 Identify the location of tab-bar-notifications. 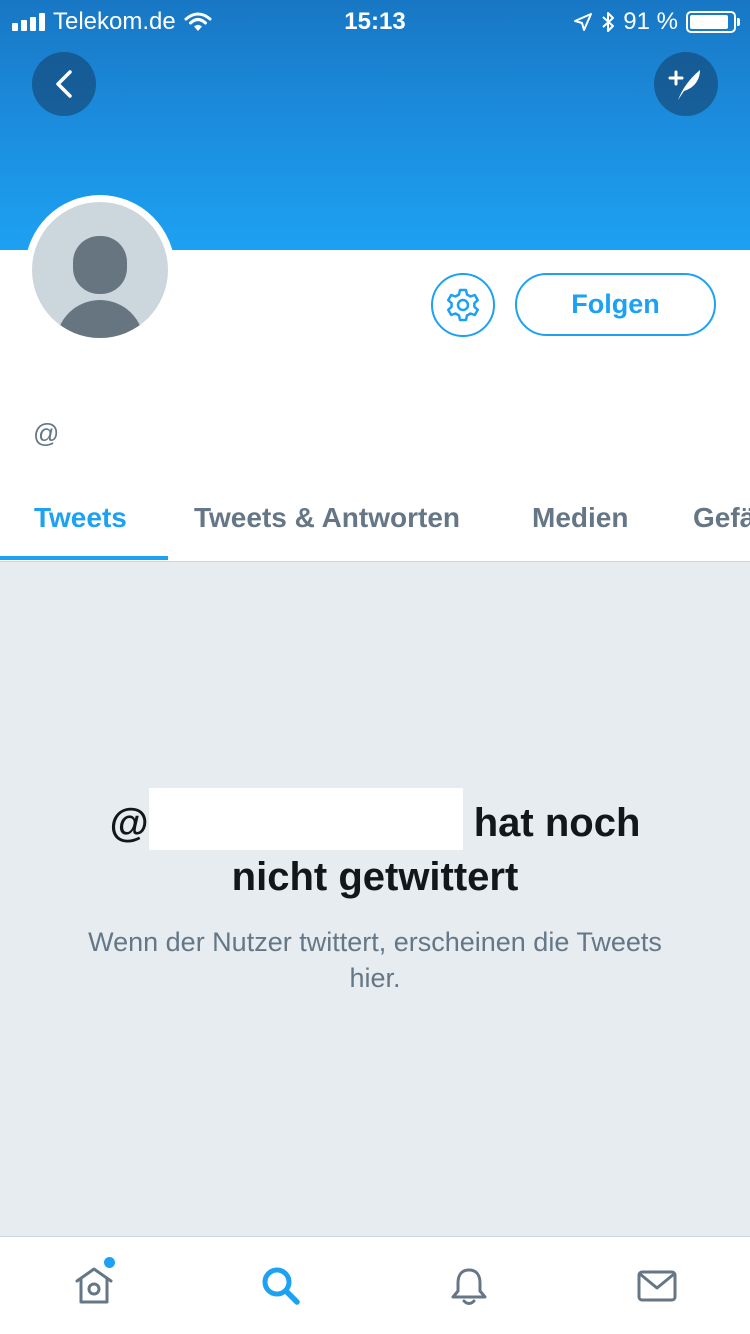
(468, 1285).